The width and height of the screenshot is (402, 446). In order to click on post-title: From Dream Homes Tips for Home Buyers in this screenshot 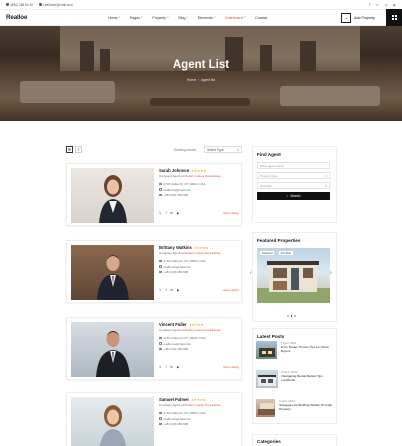, I will do `click(308, 349)`.